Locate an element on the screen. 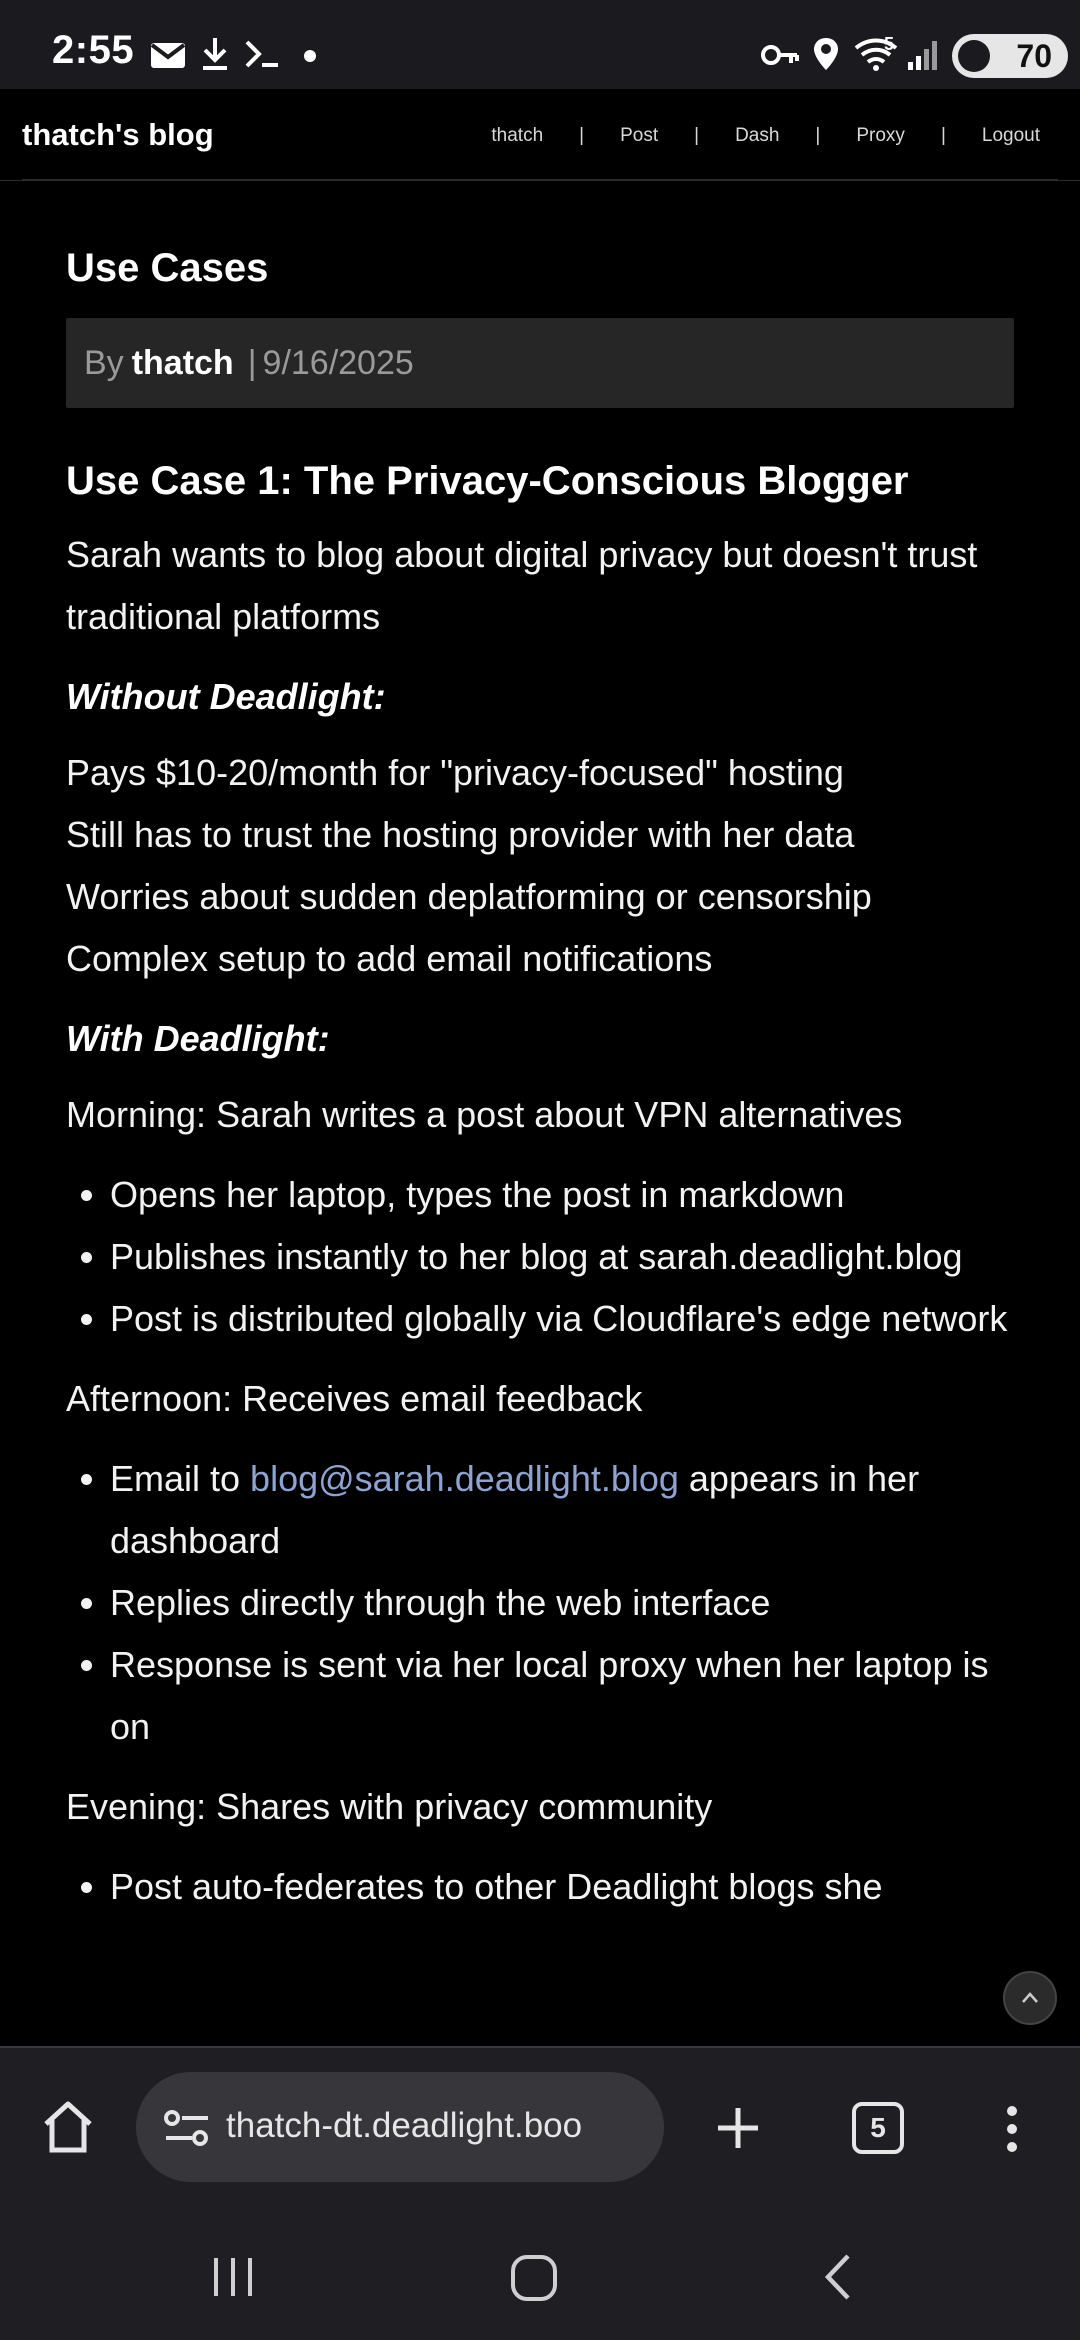 The height and width of the screenshot is (2340, 1080). scroll-to-top-button is located at coordinates (1030, 1998).